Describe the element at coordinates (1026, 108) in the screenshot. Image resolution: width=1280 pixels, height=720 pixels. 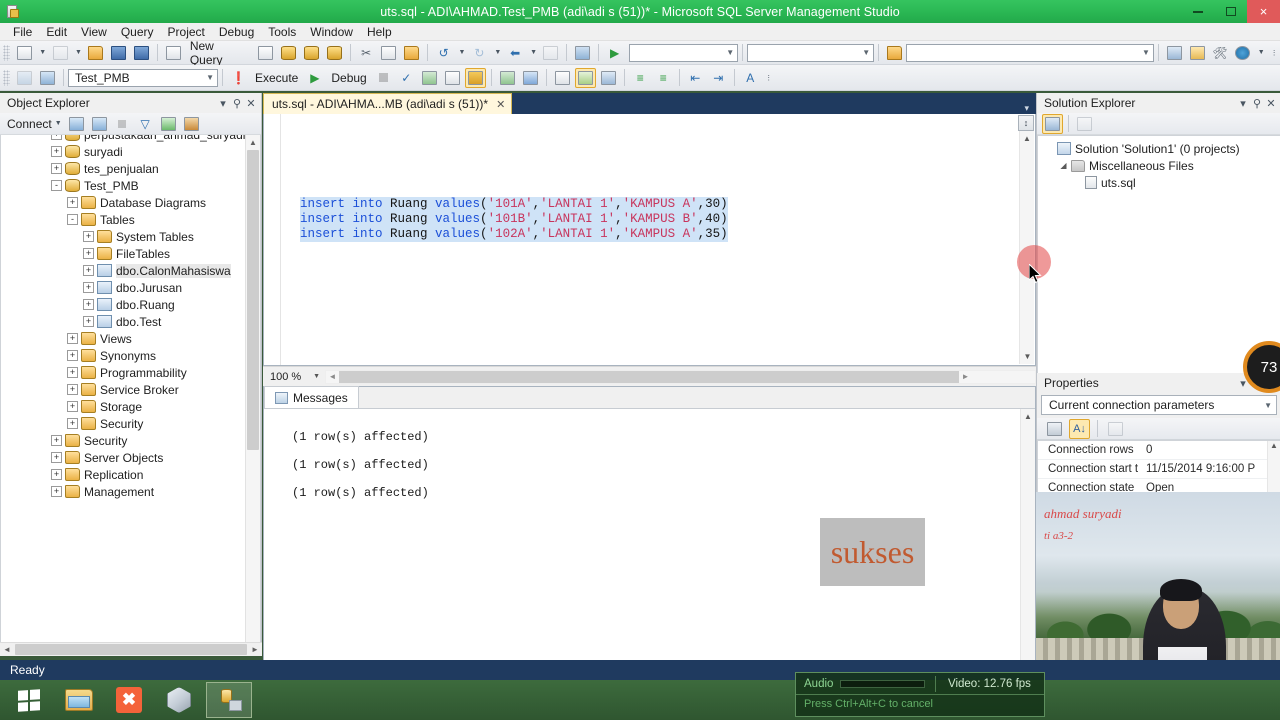
I see `tab-list-icon: ▾` at that location.